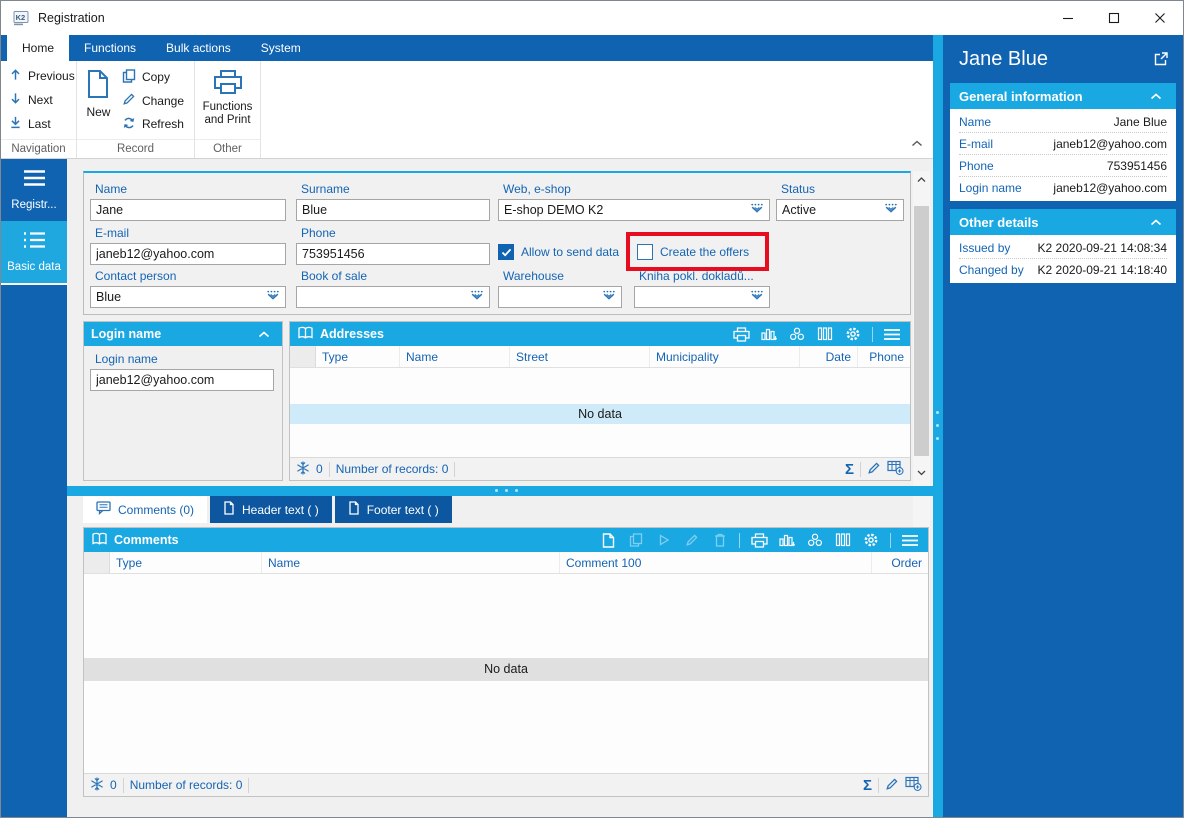 This screenshot has height=818, width=1184. What do you see at coordinates (720, 540) in the screenshot?
I see `delete-record-icon` at bounding box center [720, 540].